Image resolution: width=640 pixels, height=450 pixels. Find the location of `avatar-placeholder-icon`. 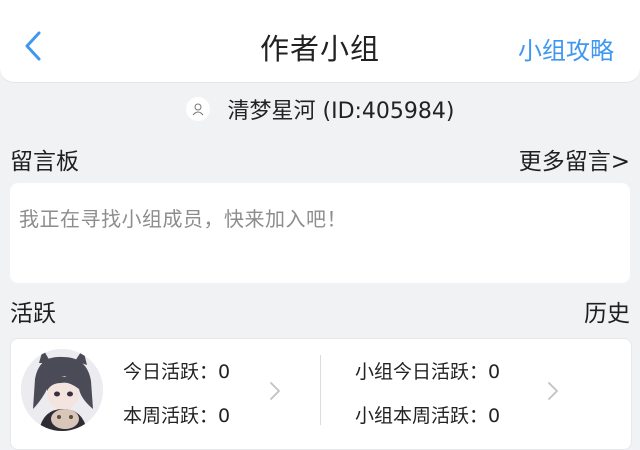

avatar-placeholder-icon is located at coordinates (197, 109).